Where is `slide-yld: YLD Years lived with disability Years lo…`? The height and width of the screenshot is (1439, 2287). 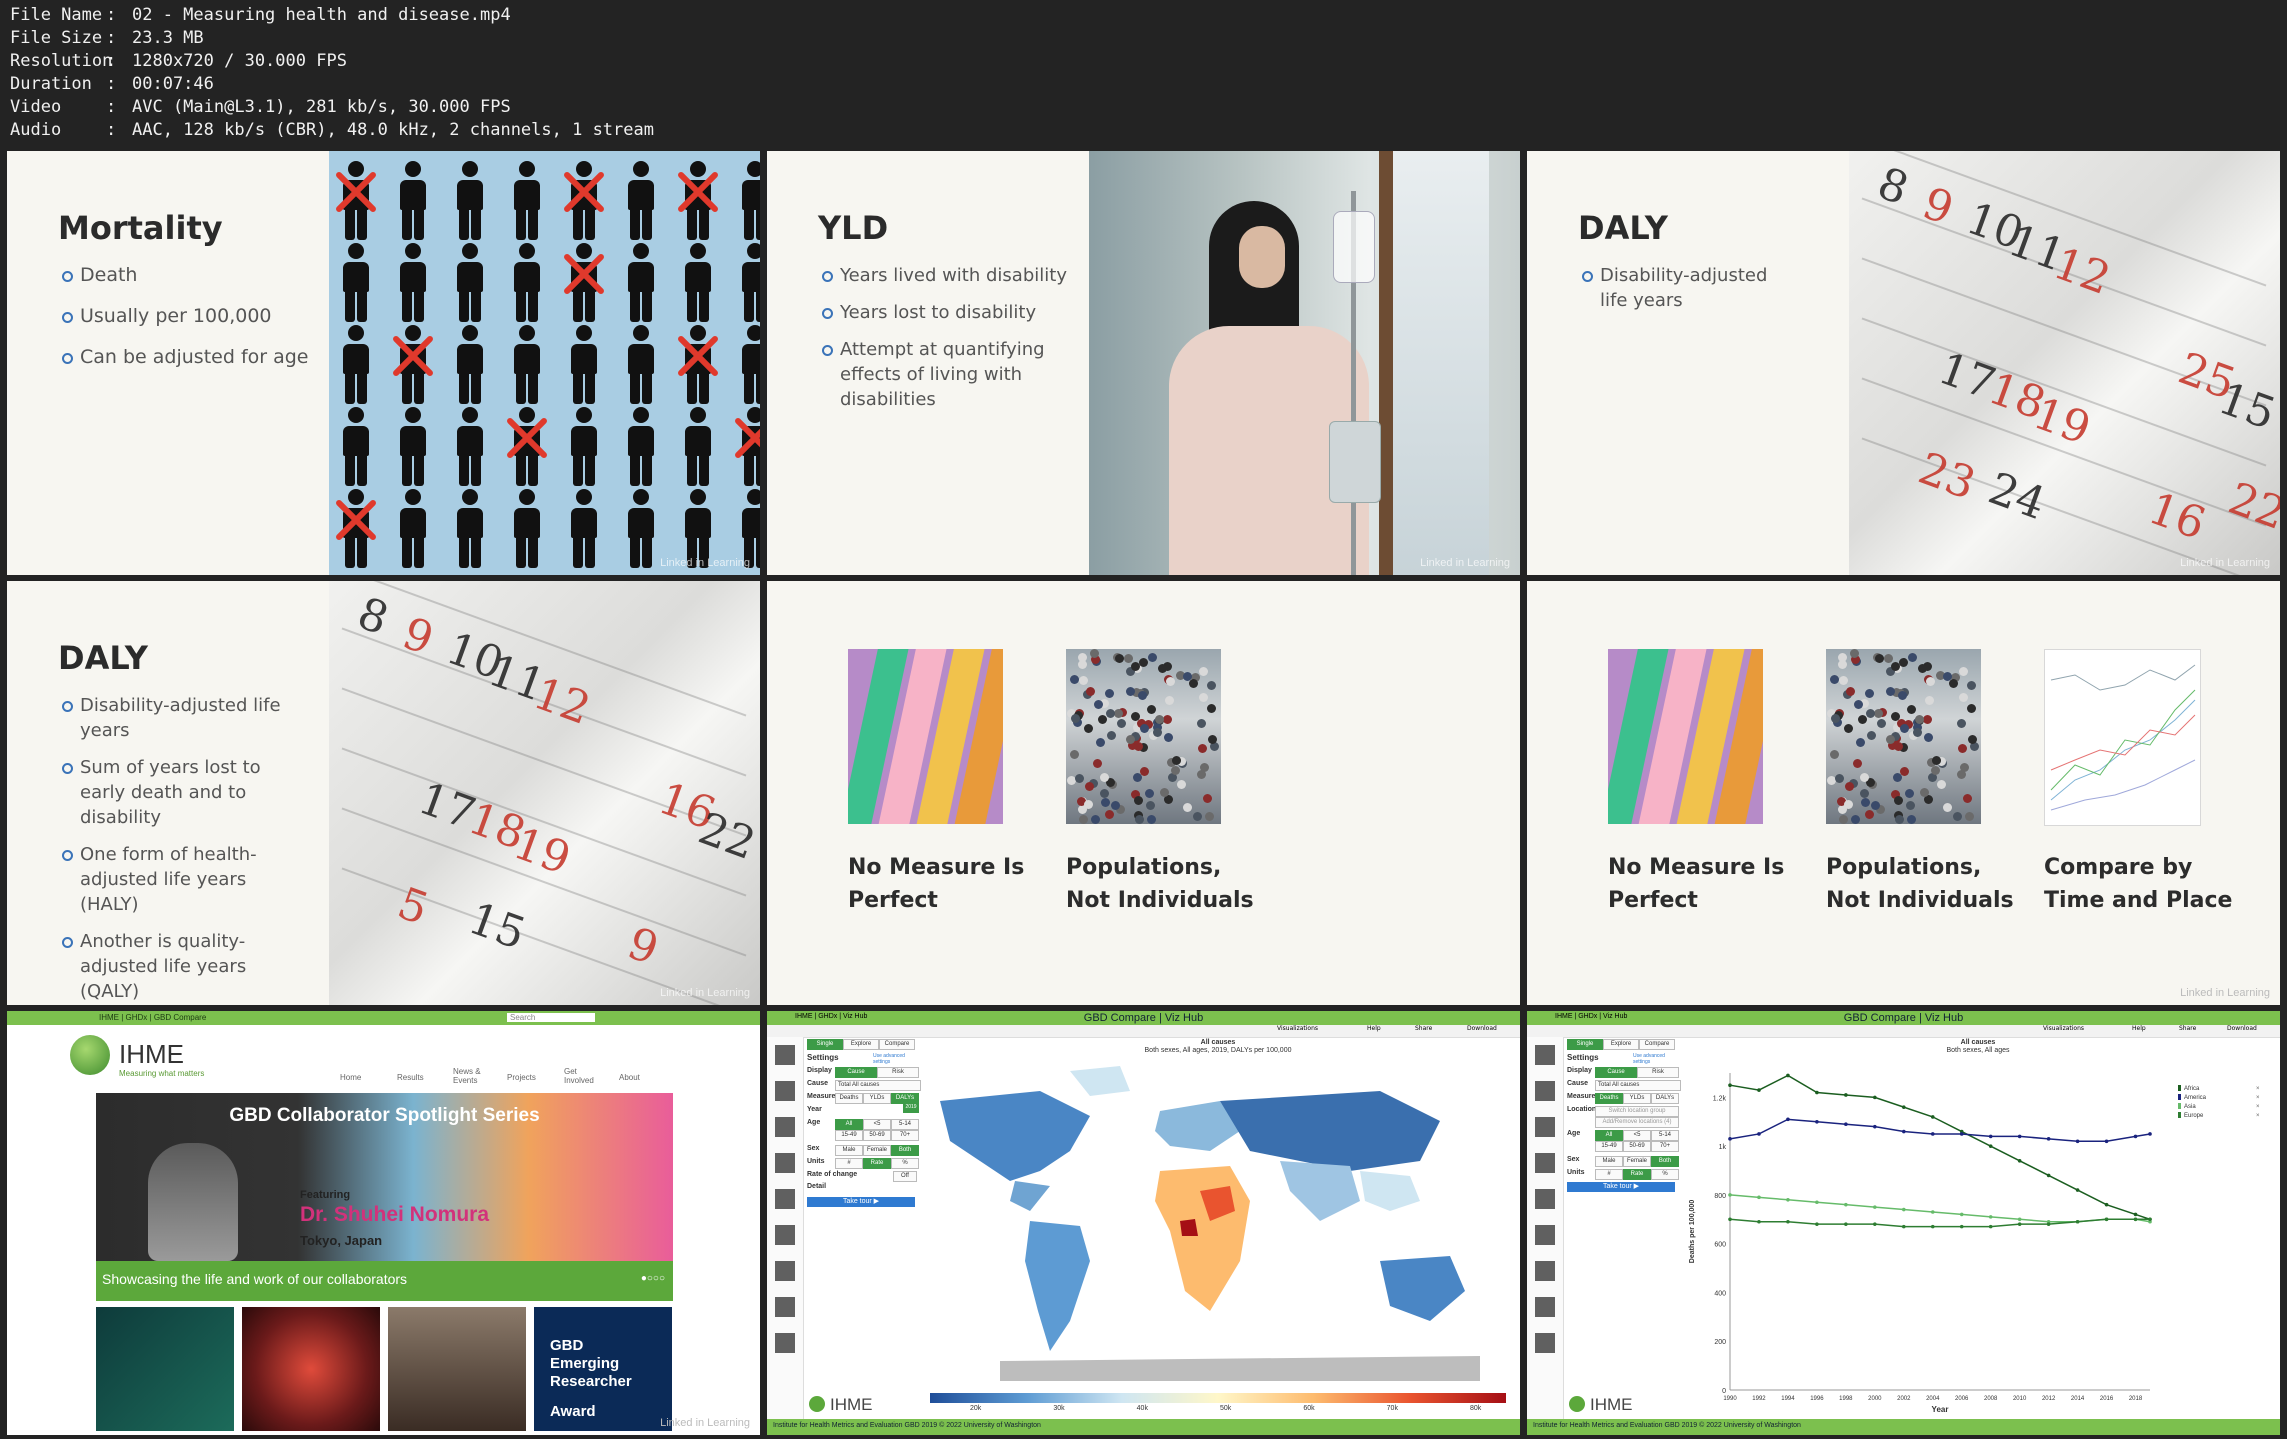 slide-yld: YLD Years lived with disability Years lo… is located at coordinates (1143, 363).